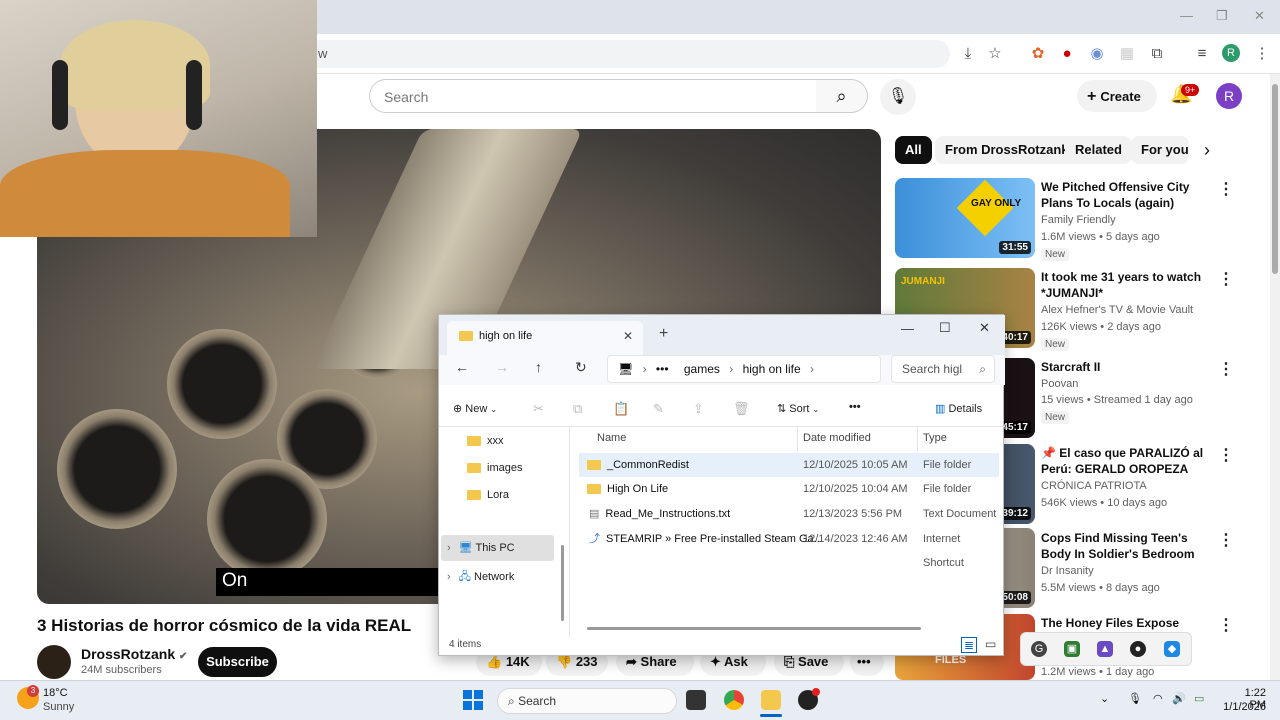 Image resolution: width=1280 pixels, height=720 pixels. I want to click on breadcrumb-games: games, so click(702, 369).